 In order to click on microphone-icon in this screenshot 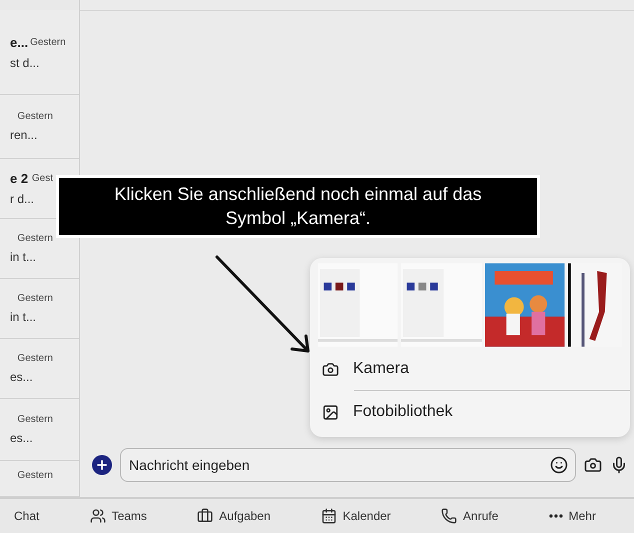, I will do `click(619, 465)`.